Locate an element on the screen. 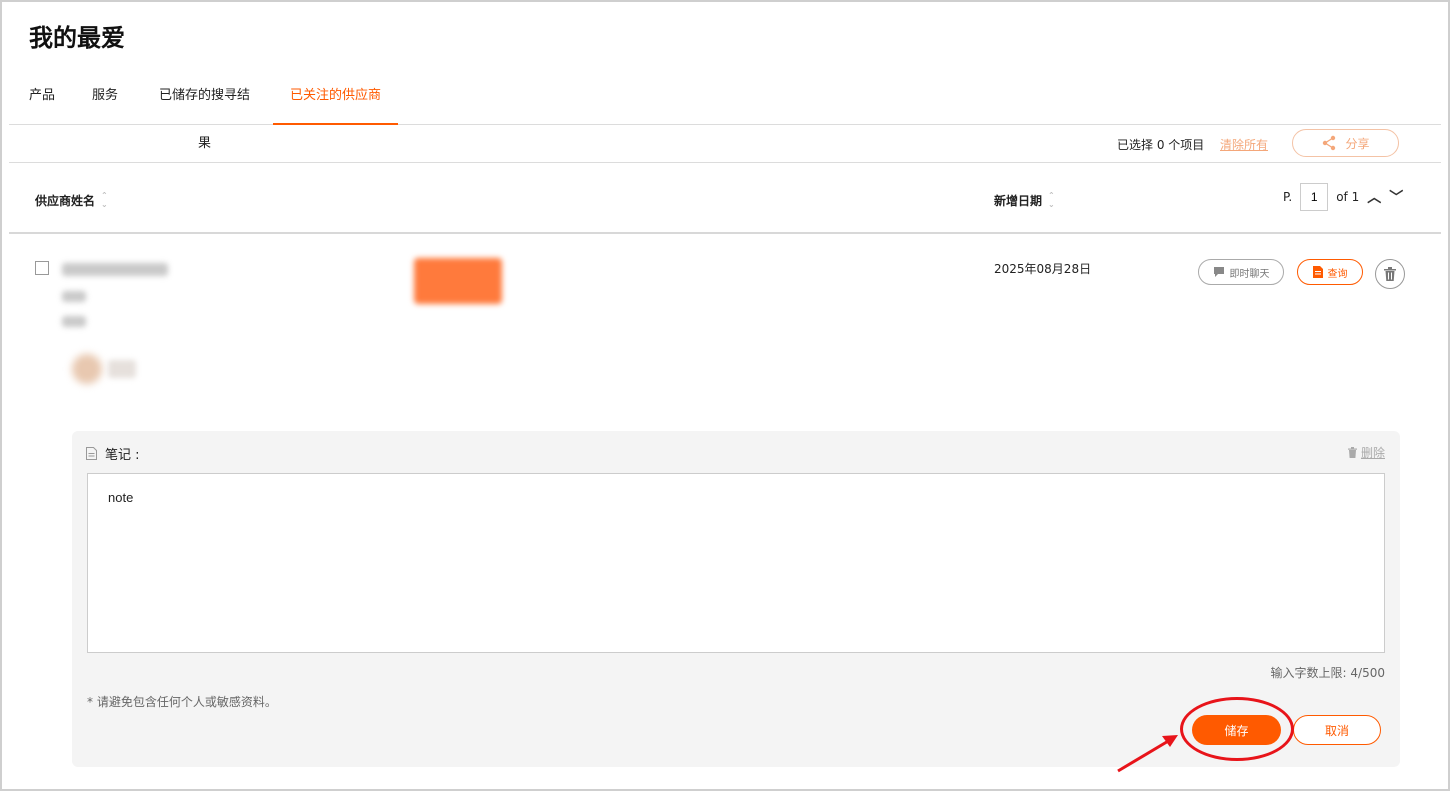  tab-services: 服务 is located at coordinates (105, 98).